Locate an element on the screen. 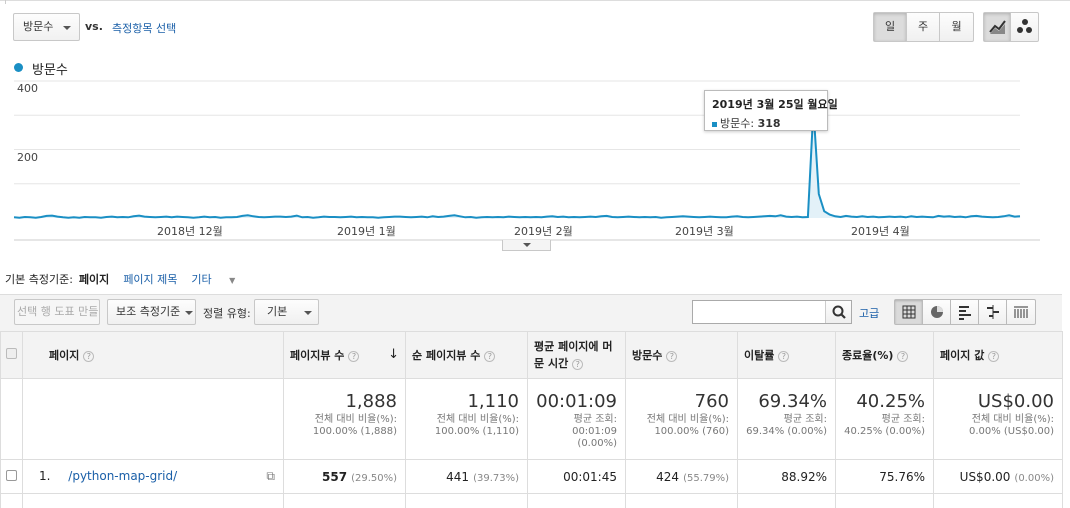  percentage-view-button is located at coordinates (937, 312).